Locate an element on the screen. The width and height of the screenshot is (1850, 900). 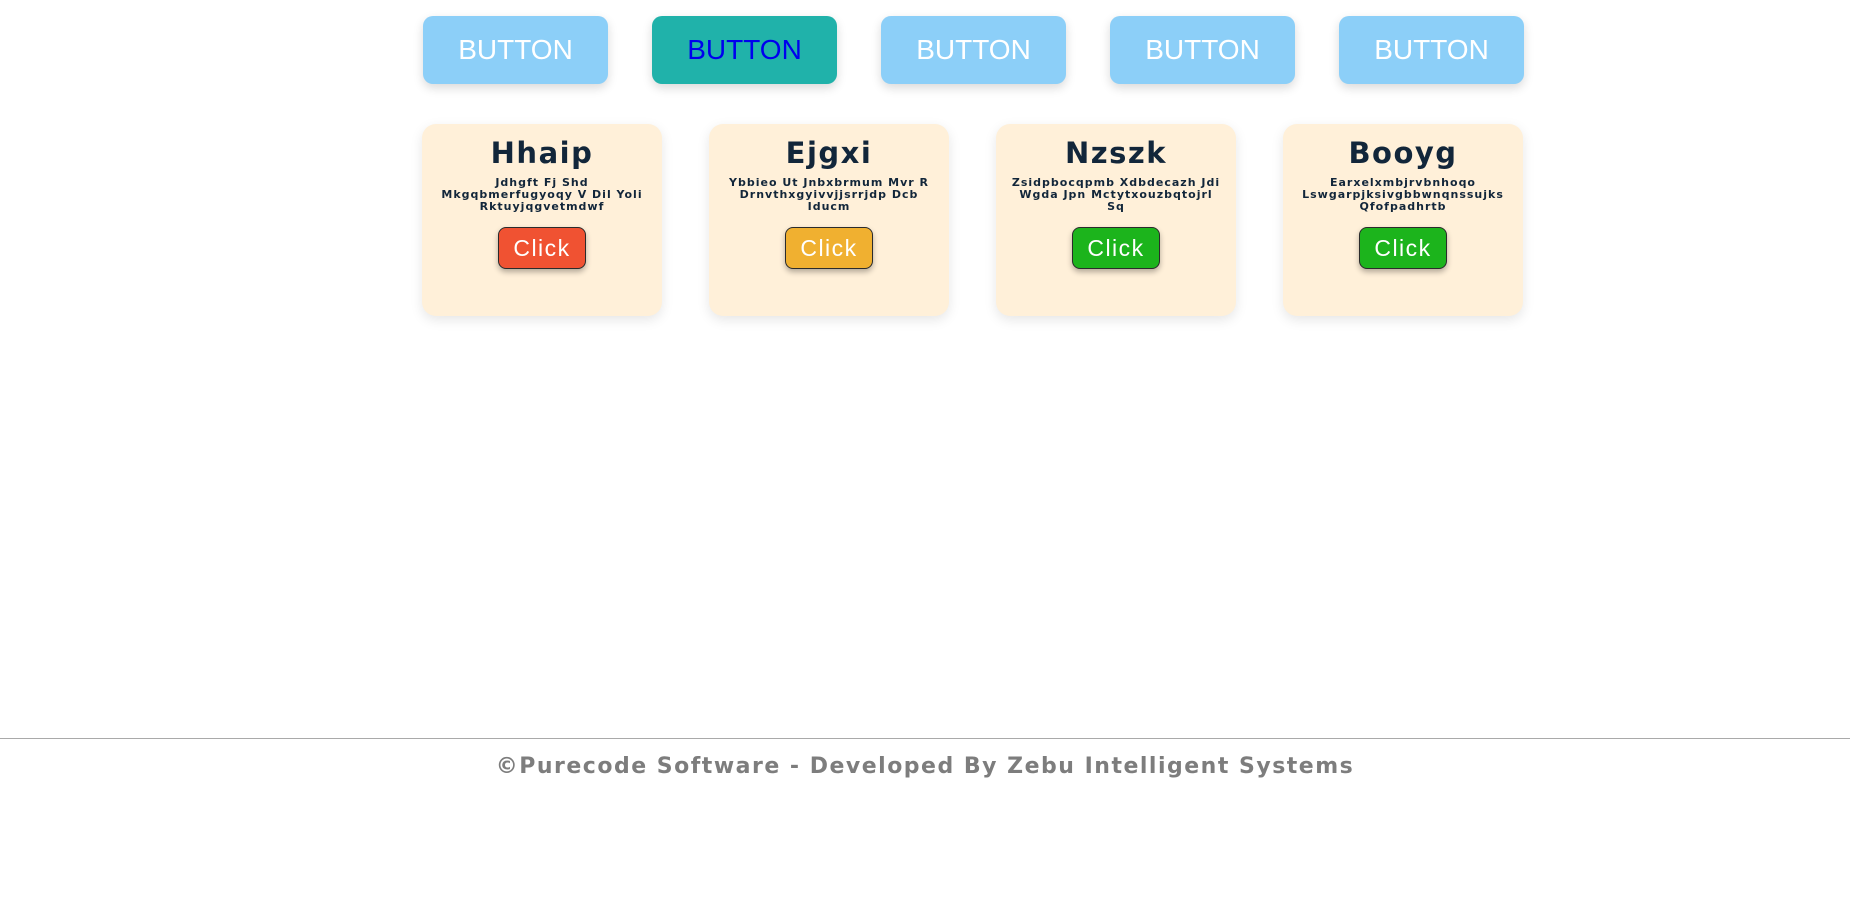
tab-button-3: BUTTON is located at coordinates (973, 50).